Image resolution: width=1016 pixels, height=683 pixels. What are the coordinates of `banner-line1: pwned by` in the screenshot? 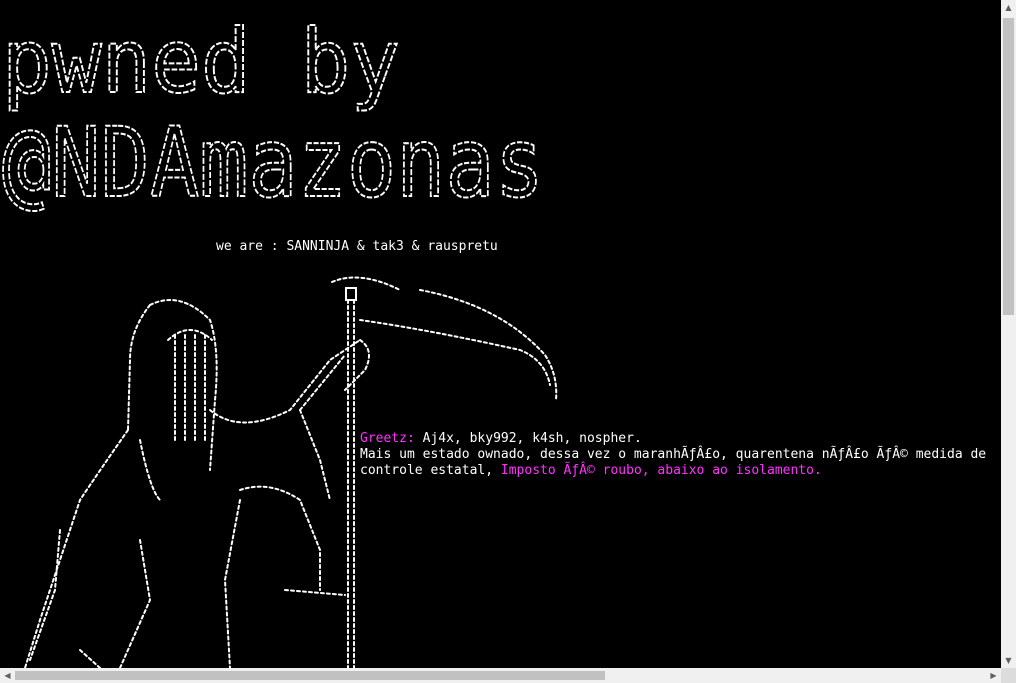 It's located at (201, 61).